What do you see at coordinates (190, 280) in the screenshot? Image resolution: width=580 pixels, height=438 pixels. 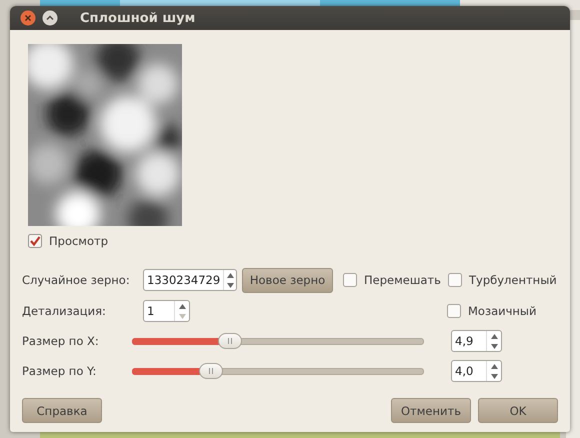 I see `spin-field: 1330234729` at bounding box center [190, 280].